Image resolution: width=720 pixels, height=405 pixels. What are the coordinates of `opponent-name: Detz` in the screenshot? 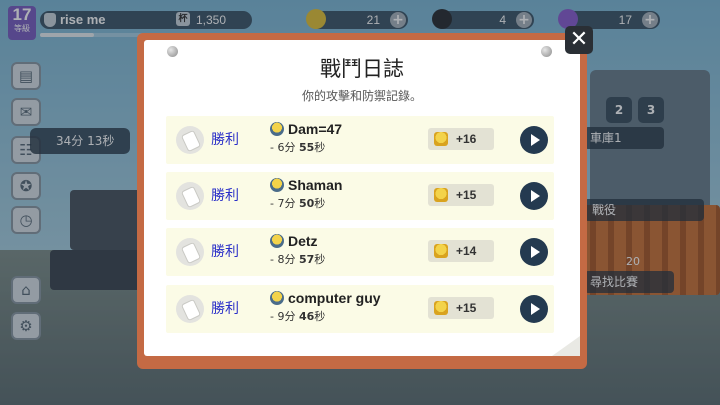 It's located at (303, 241).